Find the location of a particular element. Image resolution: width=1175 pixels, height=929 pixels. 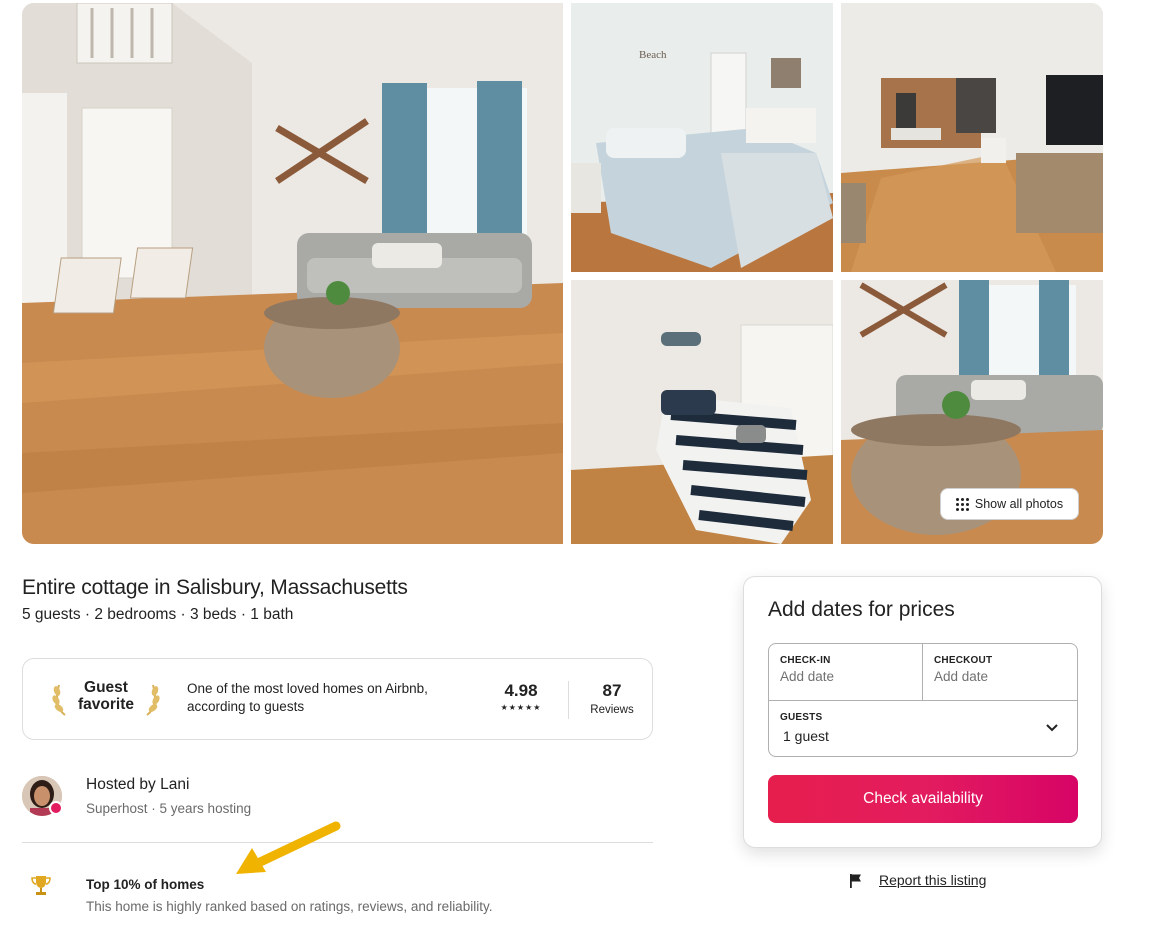

laurel-right-icon is located at coordinates (153, 700).